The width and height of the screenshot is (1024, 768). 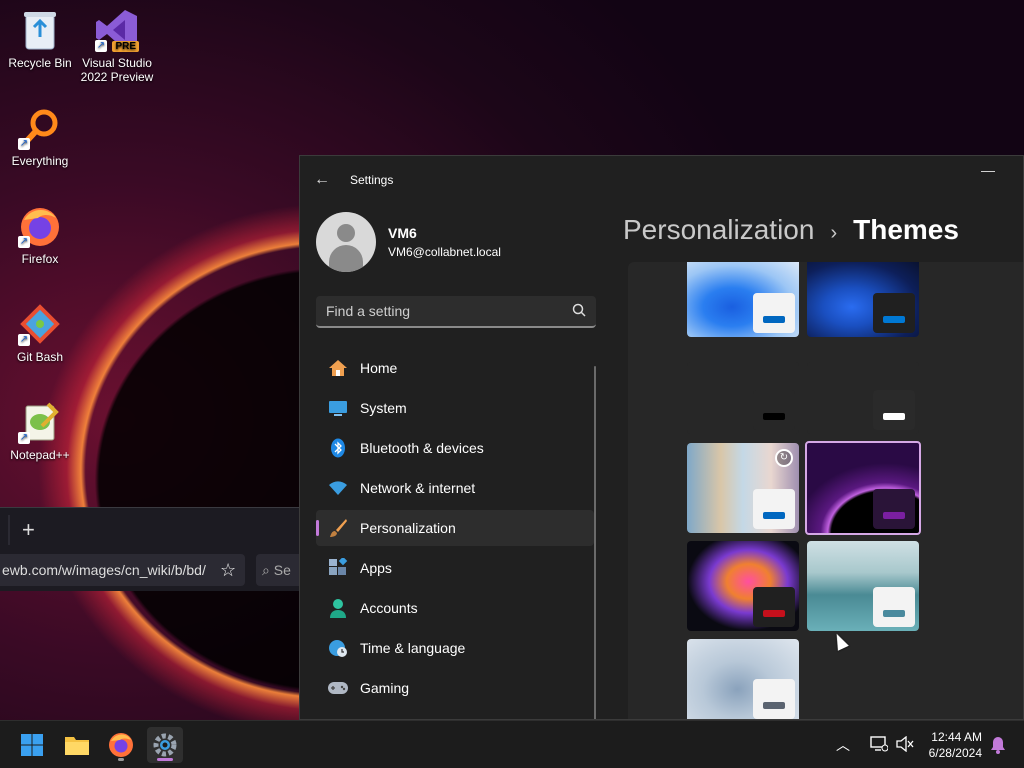 I want to click on theme-spotlight: ↻, so click(x=743, y=488).